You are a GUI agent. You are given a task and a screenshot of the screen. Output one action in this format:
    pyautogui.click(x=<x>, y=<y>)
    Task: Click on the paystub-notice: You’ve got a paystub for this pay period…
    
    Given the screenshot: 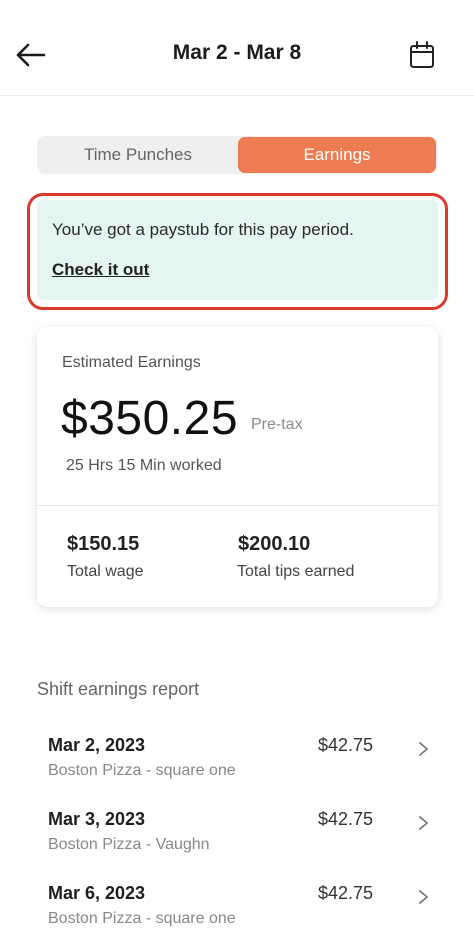 What is the action you would take?
    pyautogui.click(x=237, y=250)
    